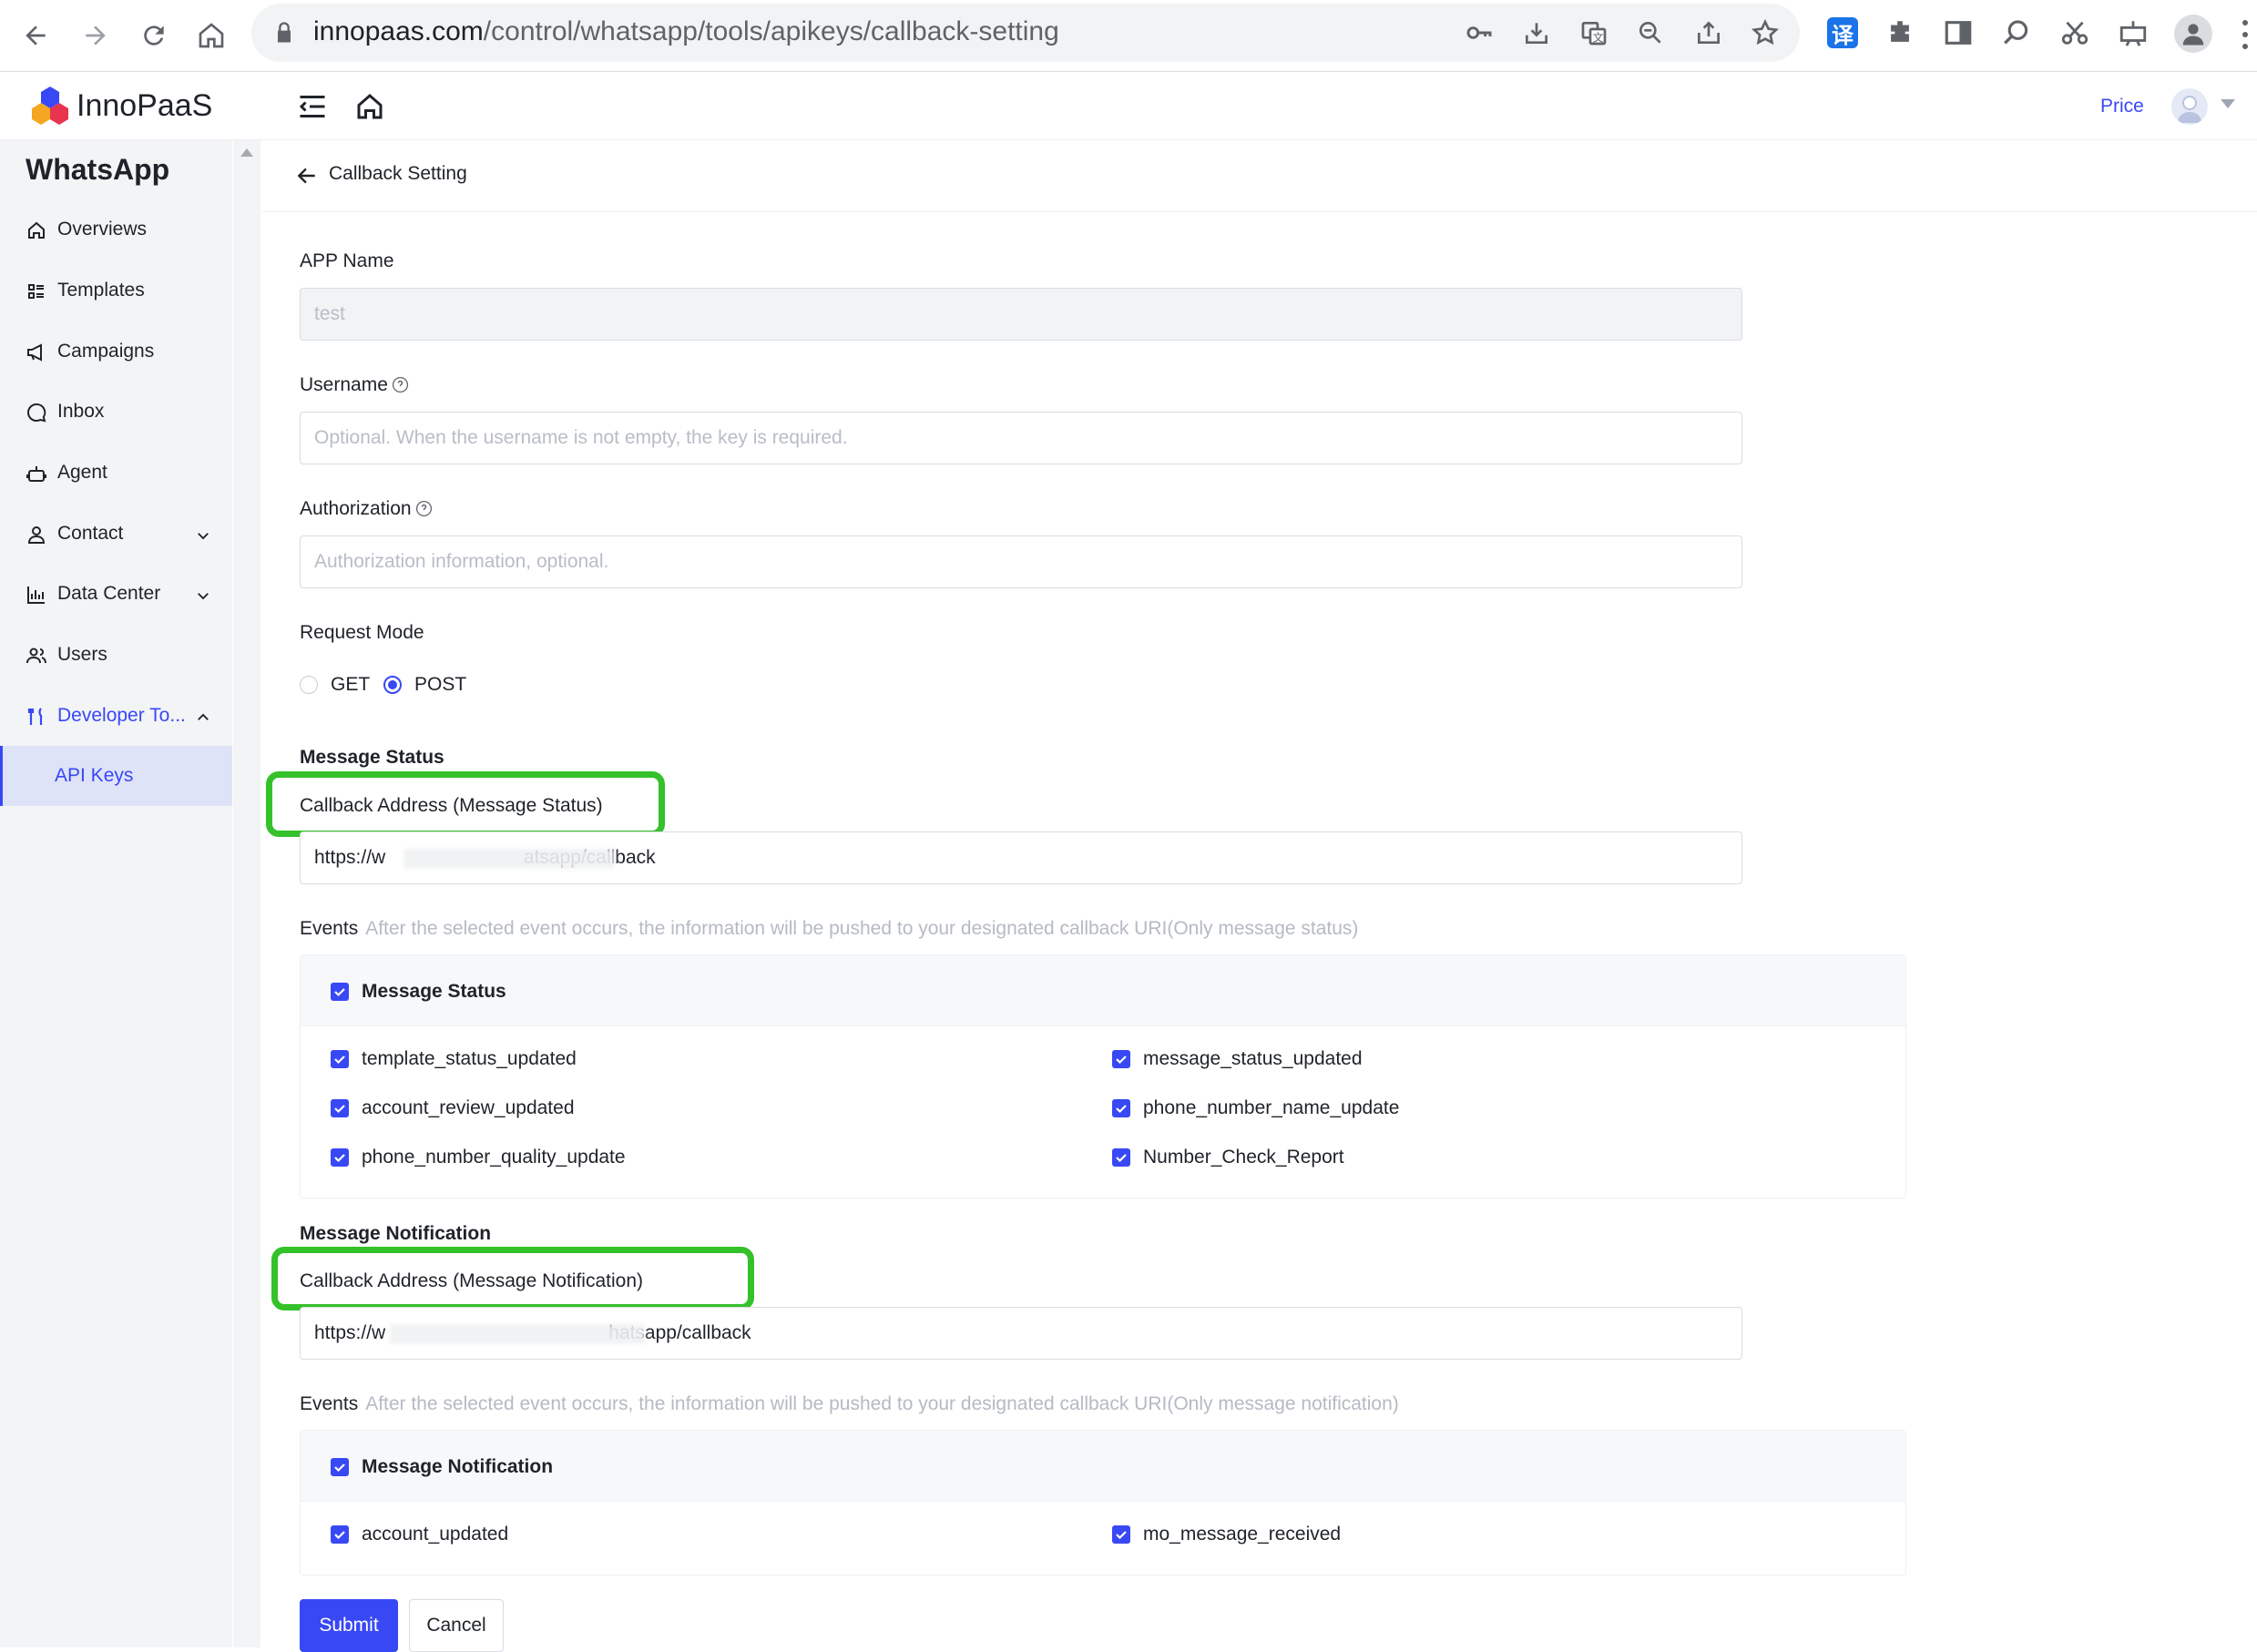 This screenshot has height=1652, width=2257. I want to click on forward-button, so click(95, 35).